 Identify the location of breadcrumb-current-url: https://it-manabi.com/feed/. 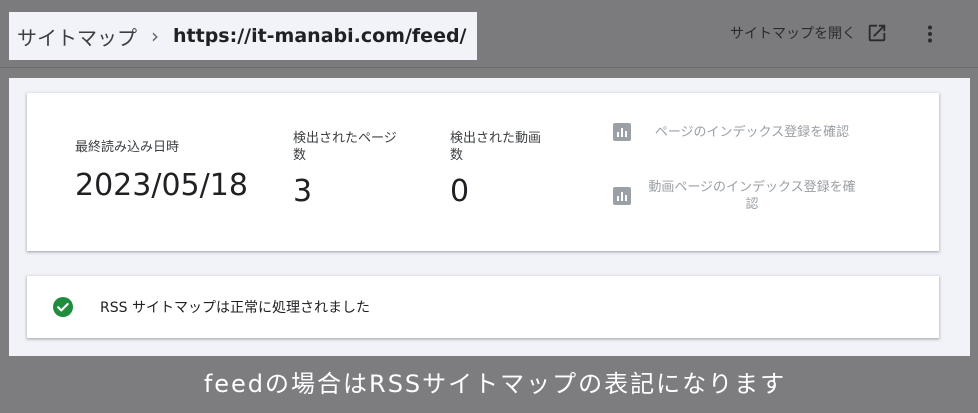
(320, 36).